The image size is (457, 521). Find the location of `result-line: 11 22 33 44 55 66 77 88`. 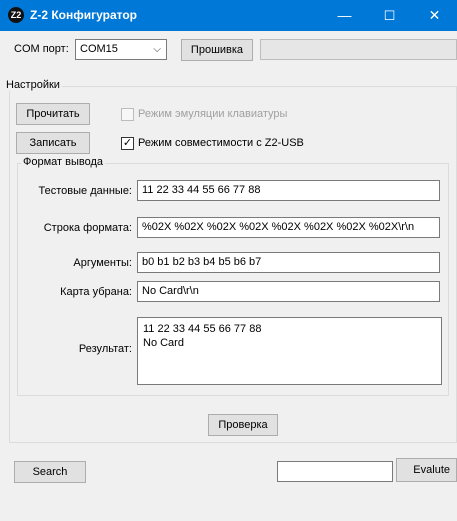

result-line: 11 22 33 44 55 66 77 88 is located at coordinates (202, 329).